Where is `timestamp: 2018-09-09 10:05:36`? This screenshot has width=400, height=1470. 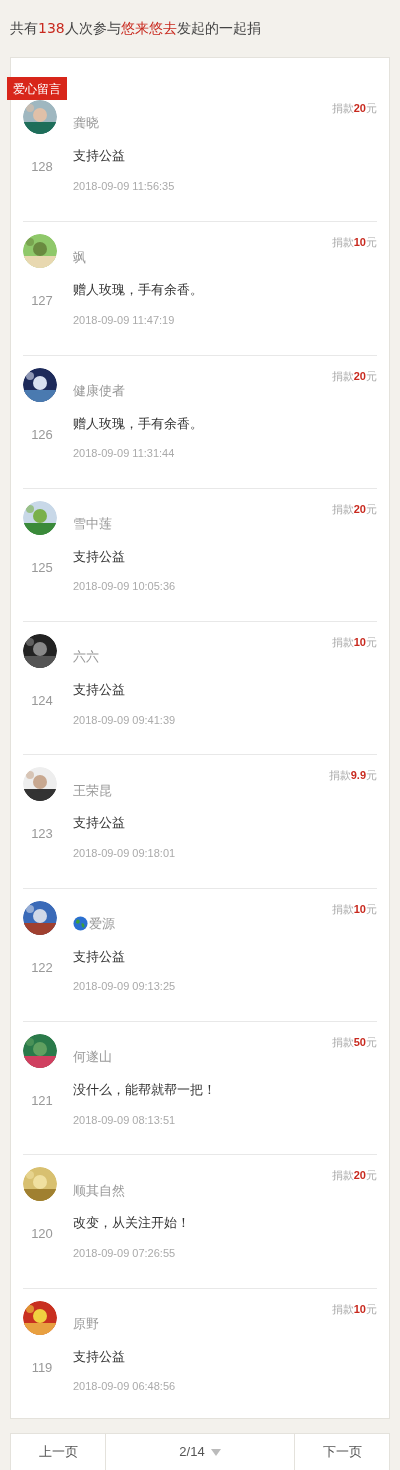
timestamp: 2018-09-09 10:05:36 is located at coordinates (124, 587).